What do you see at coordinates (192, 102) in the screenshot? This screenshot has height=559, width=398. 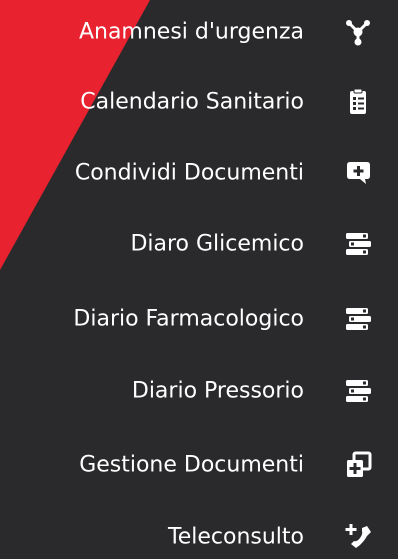 I see `menu-item-label: Calendario Sanitario` at bounding box center [192, 102].